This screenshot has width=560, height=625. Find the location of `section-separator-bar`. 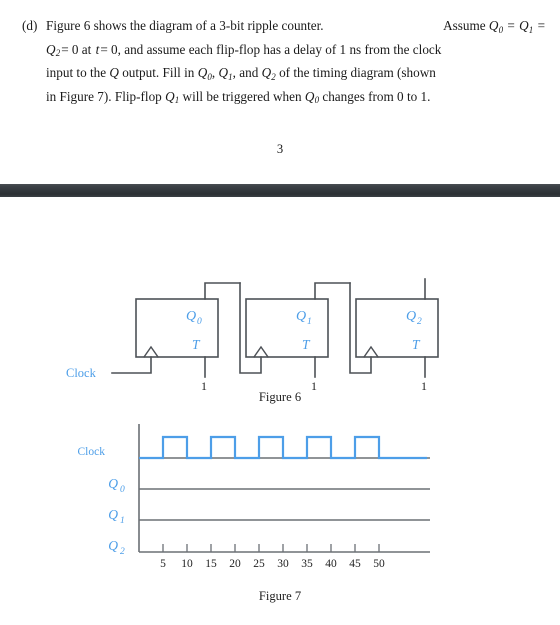

section-separator-bar is located at coordinates (280, 190).